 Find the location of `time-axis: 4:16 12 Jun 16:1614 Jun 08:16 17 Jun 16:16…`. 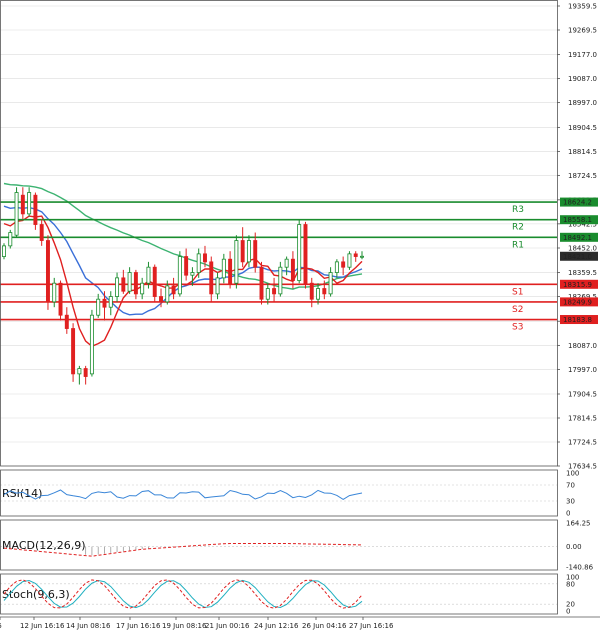

time-axis: 4:16 12 Jun 16:1614 Jun 08:16 17 Jun 16:16… is located at coordinates (197, 623).